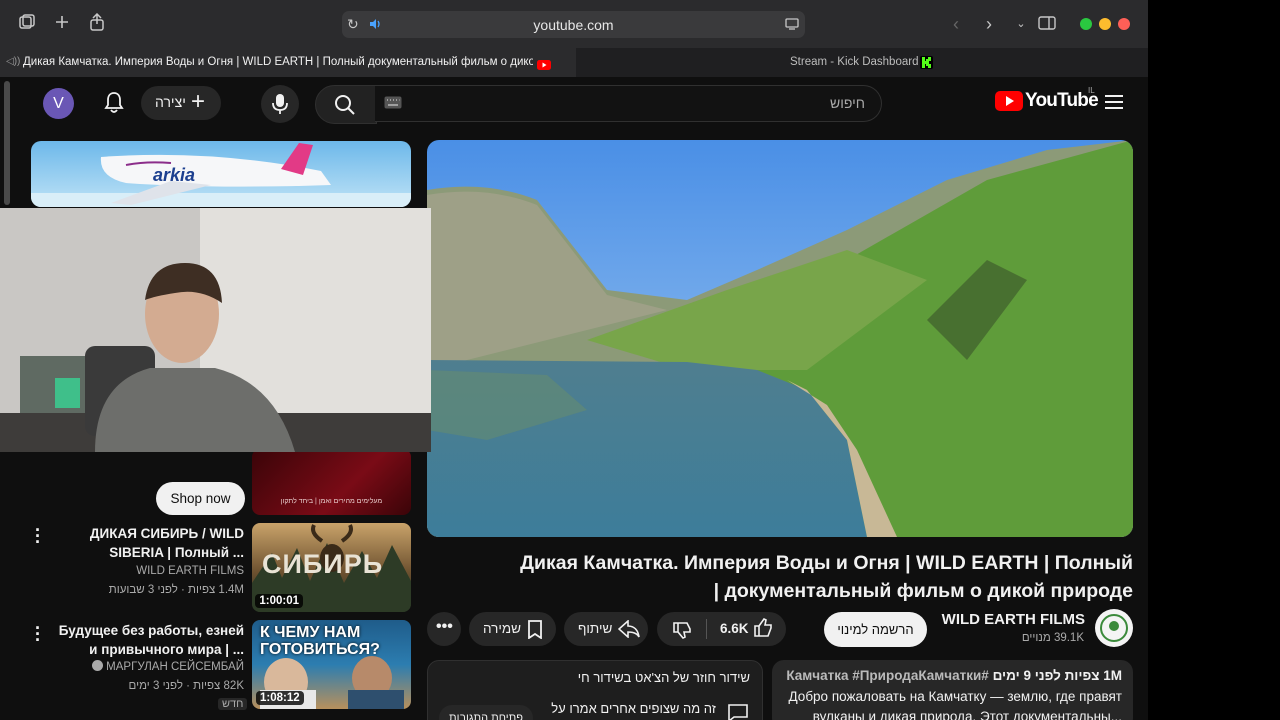 Image resolution: width=1280 pixels, height=720 pixels. What do you see at coordinates (734, 628) in the screenshot?
I see `like-count: 6.6K` at bounding box center [734, 628].